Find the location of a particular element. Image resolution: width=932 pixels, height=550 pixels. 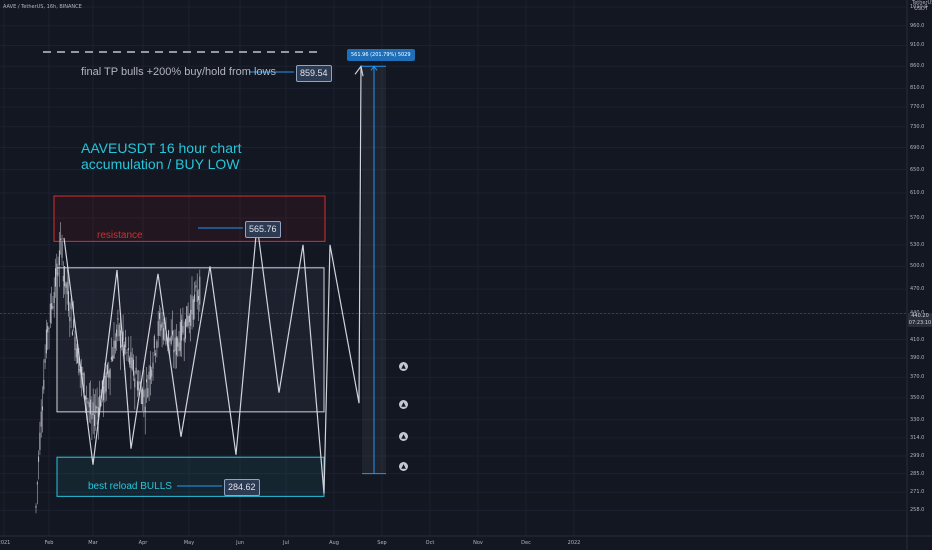

symbol-title: AAVE / TetherUS, 16h, BINANCE is located at coordinates (42, 7).